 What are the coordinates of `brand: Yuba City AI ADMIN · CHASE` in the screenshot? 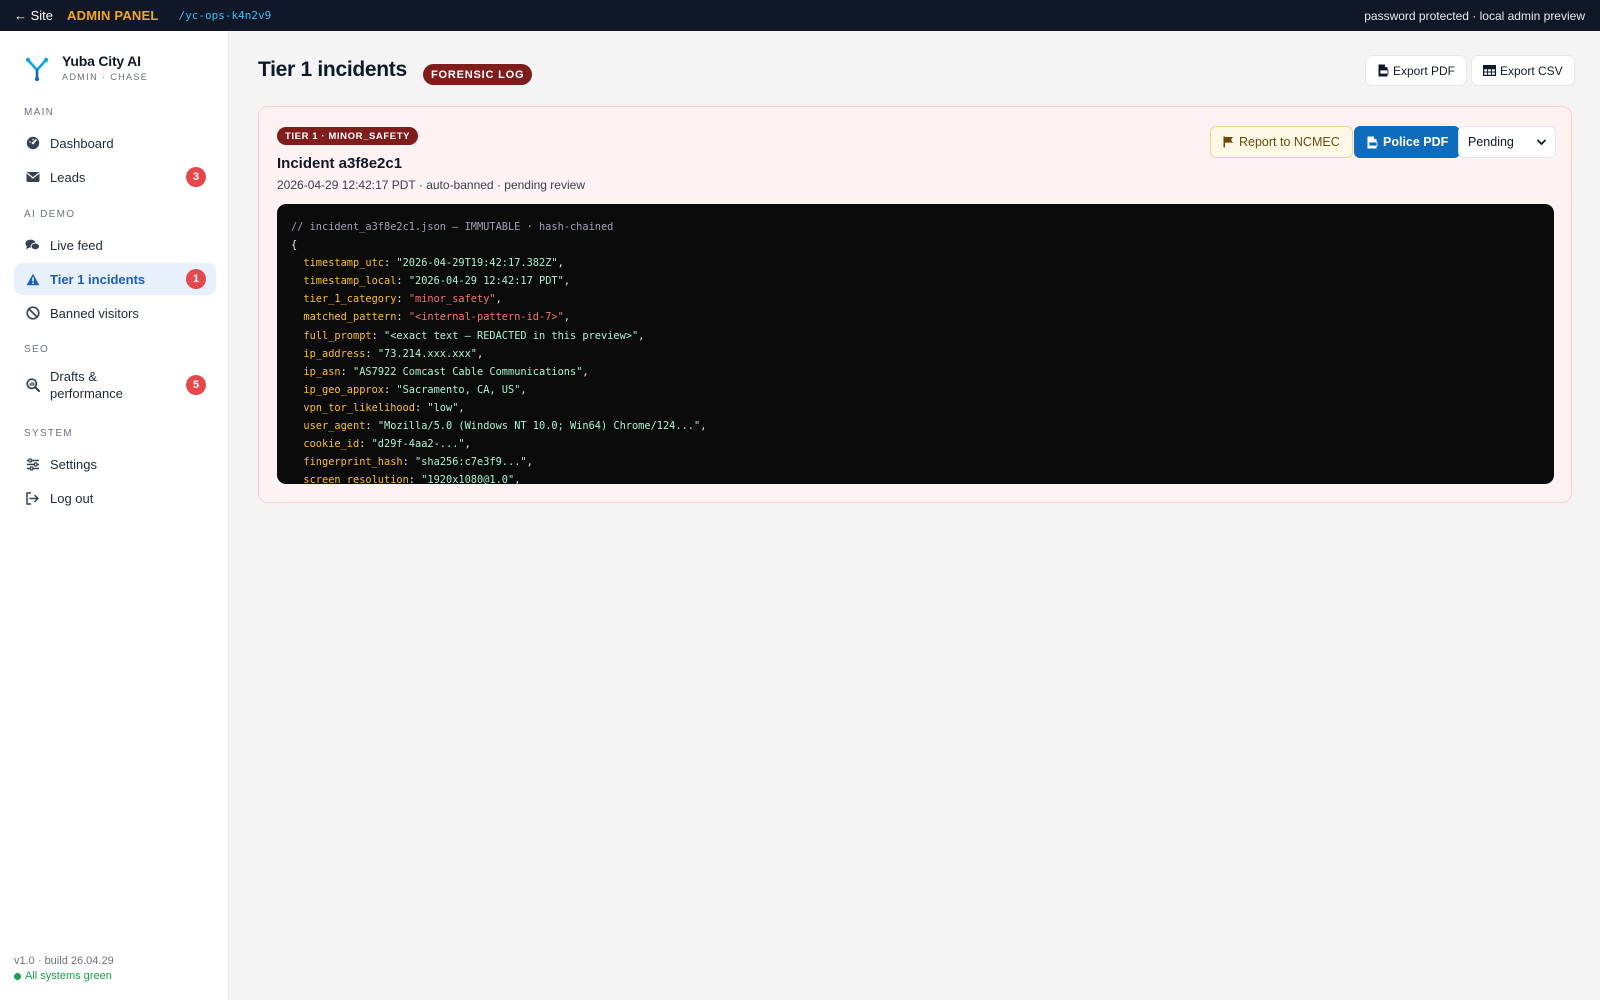 It's located at (86, 67).